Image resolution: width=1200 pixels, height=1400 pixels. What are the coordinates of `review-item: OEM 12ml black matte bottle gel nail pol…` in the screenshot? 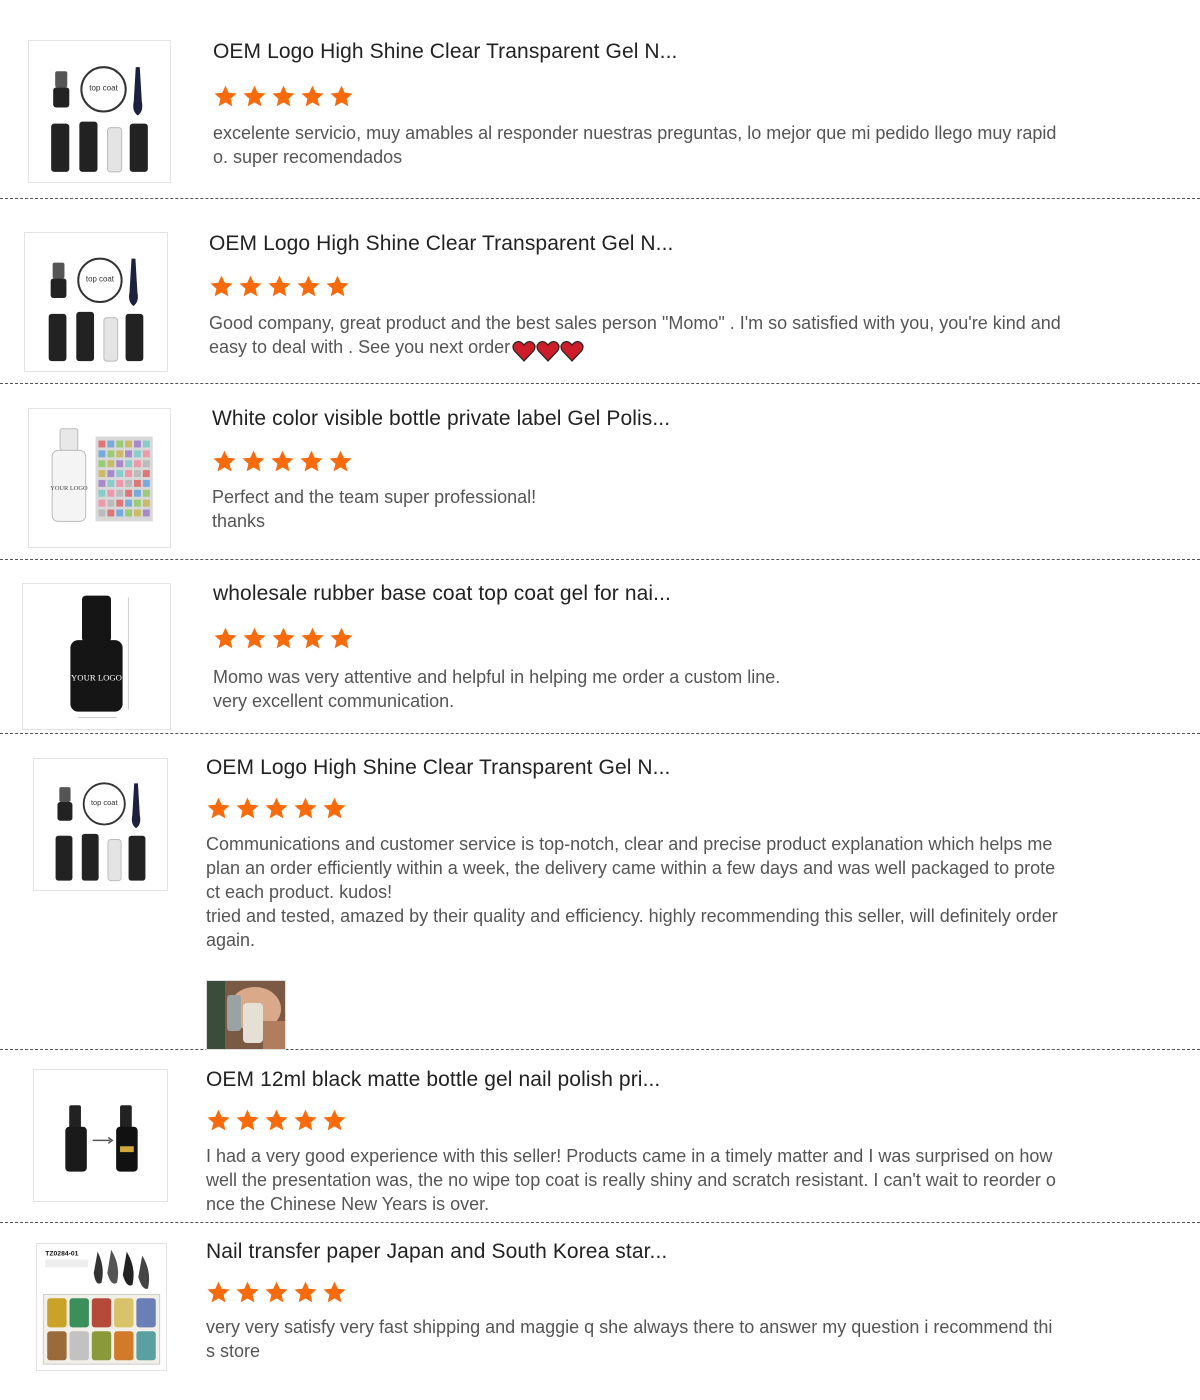 It's located at (600, 1136).